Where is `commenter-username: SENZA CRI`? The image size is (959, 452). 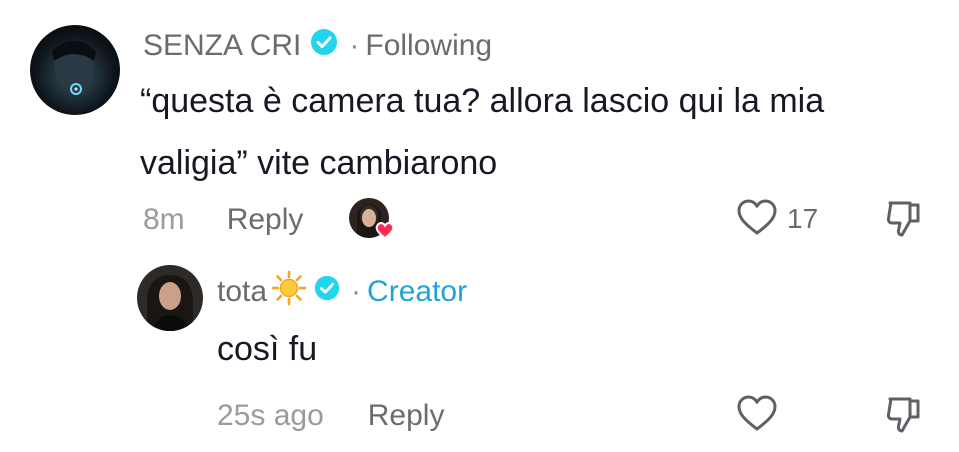 commenter-username: SENZA CRI is located at coordinates (222, 46).